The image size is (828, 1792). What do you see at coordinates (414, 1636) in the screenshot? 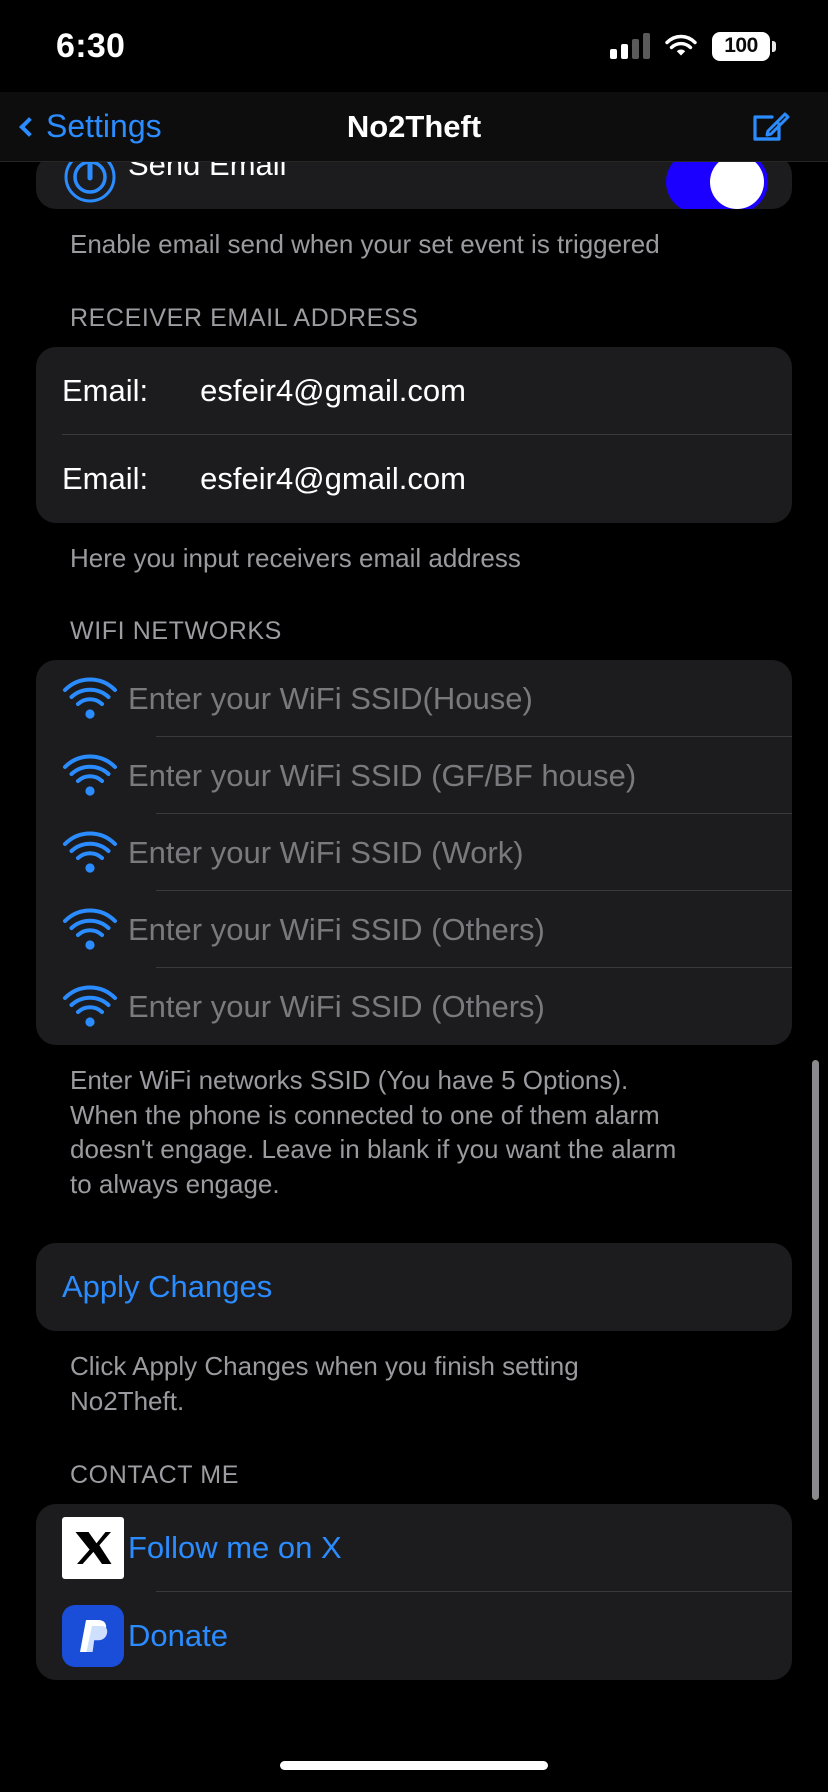
I see `donate-row: Donate` at bounding box center [414, 1636].